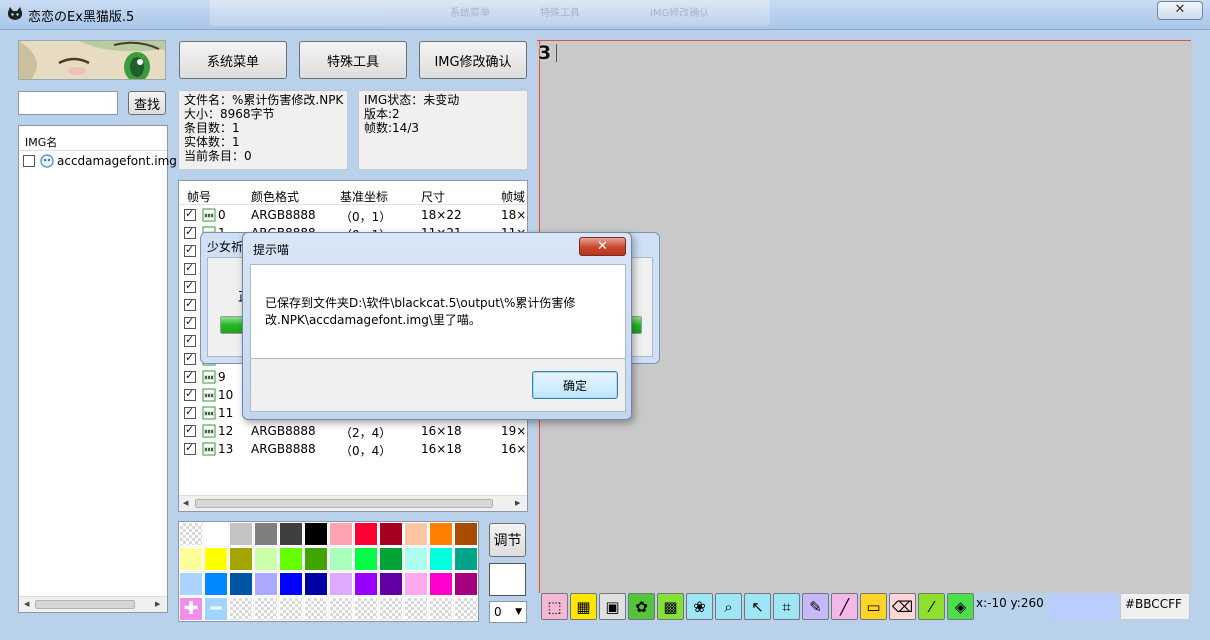  What do you see at coordinates (97, 369) in the screenshot?
I see `img-list: IMG名 accdamagefont.img ◀ ▶` at bounding box center [97, 369].